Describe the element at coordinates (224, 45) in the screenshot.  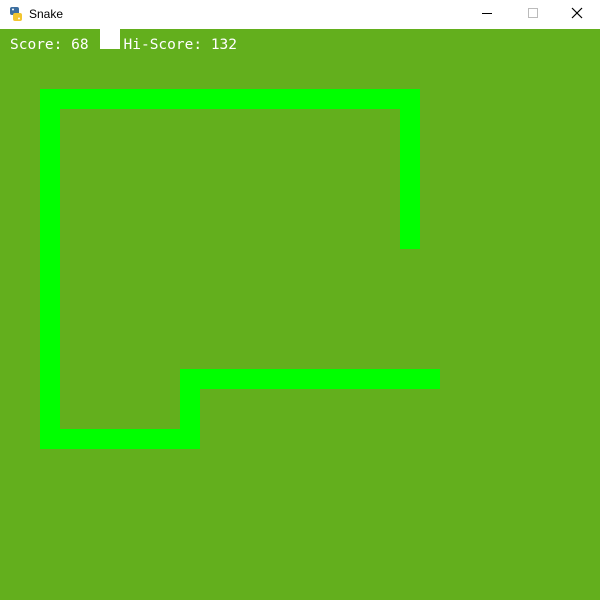
I see `hiscore-value: 132` at that location.